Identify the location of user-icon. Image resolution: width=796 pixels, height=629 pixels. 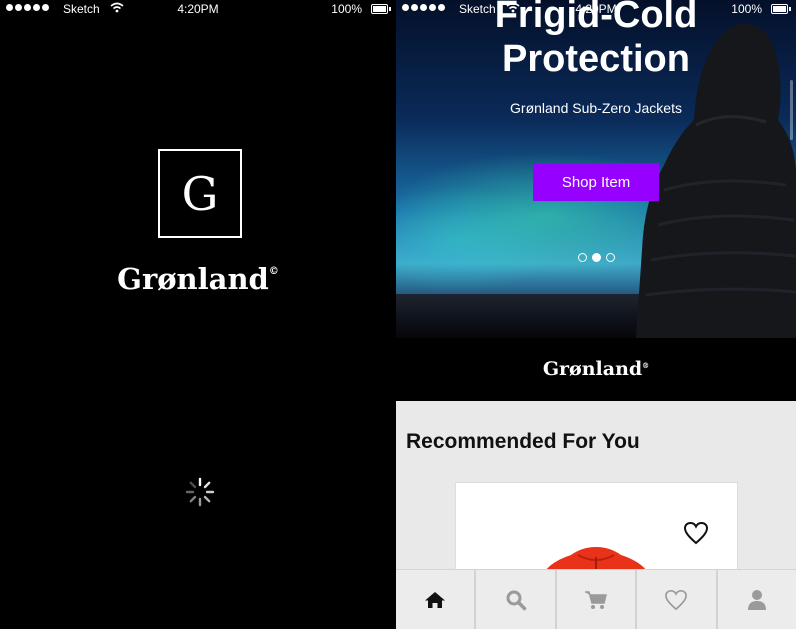
(756, 600).